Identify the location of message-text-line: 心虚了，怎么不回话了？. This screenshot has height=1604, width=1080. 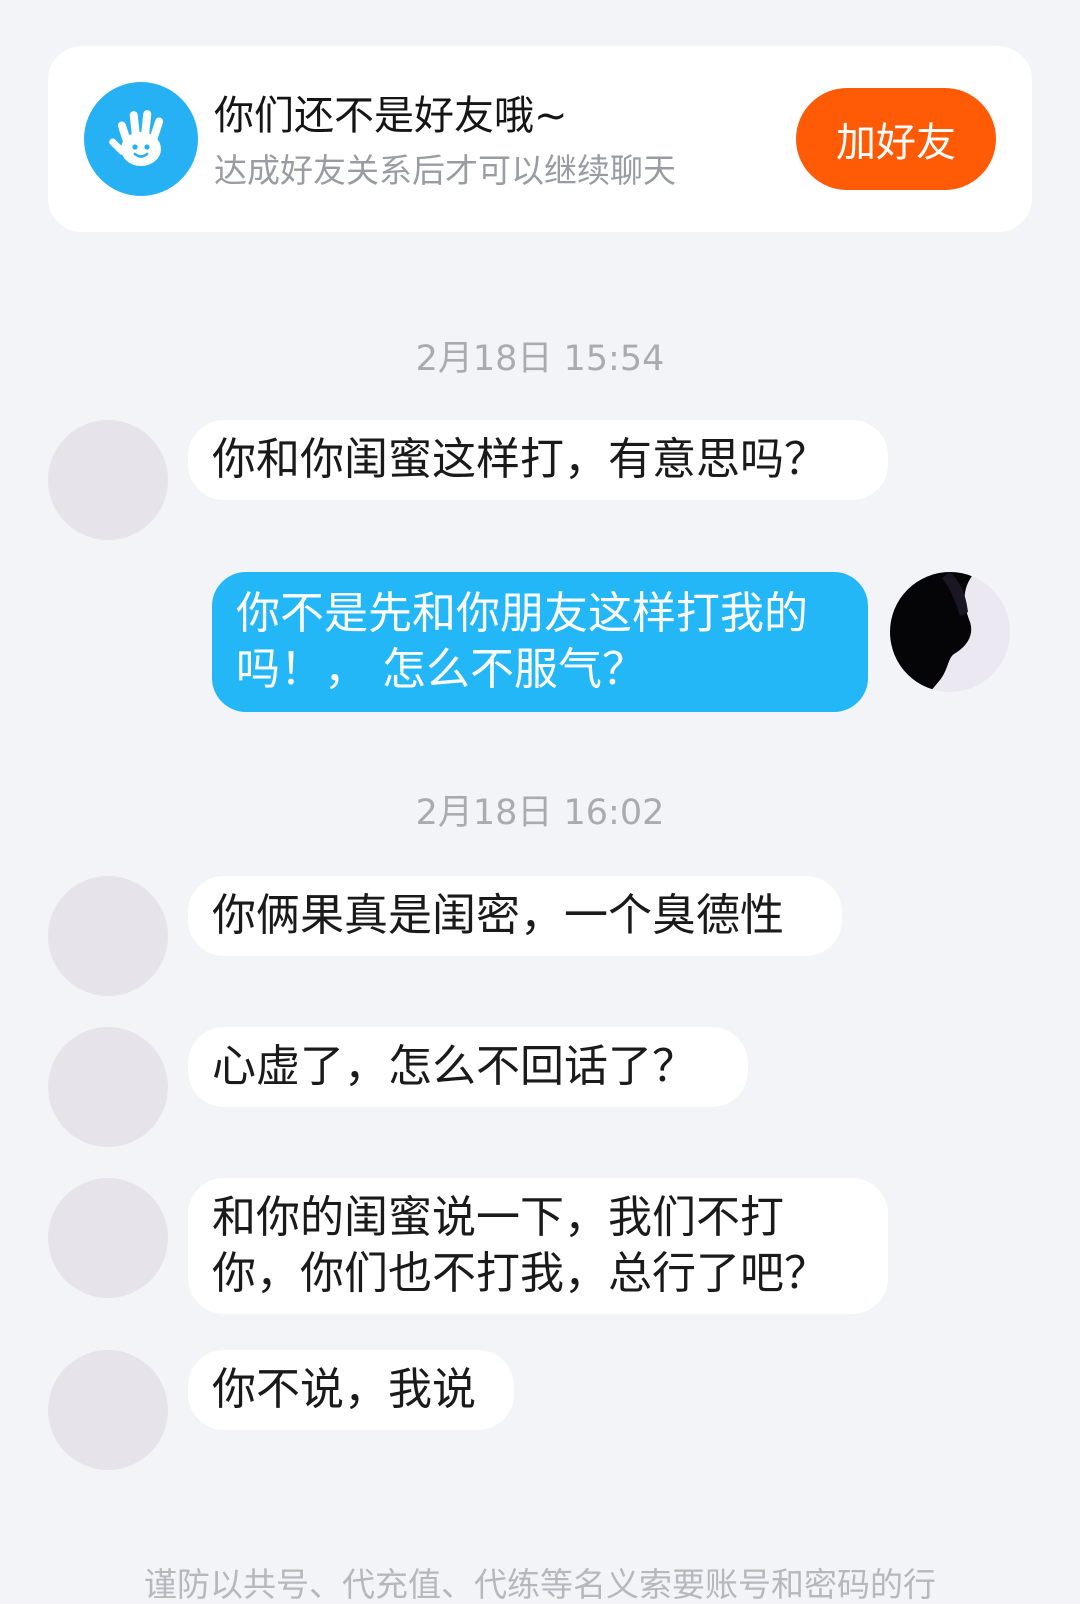
(454, 1066).